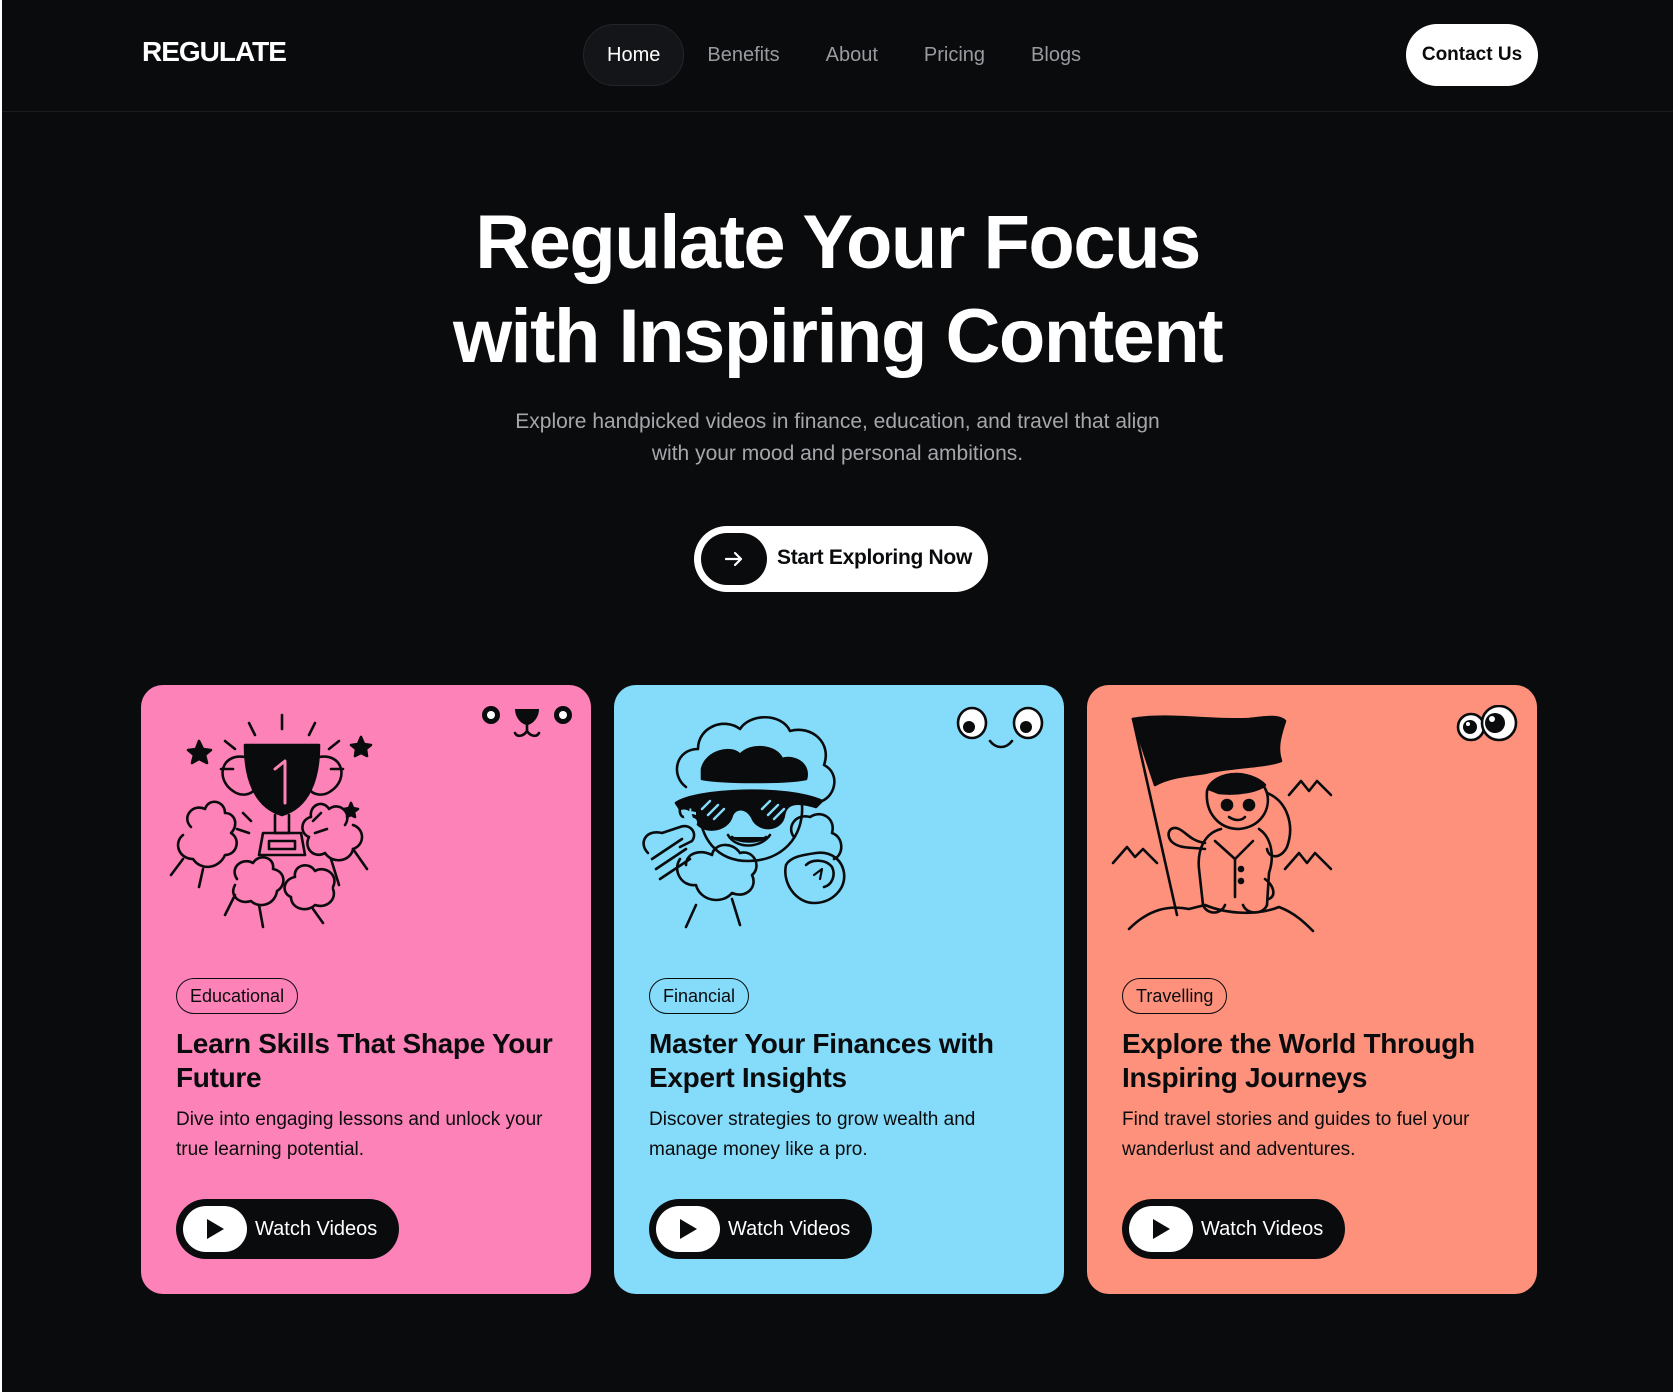 The image size is (1675, 1394). Describe the element at coordinates (1487, 723) in the screenshot. I see `googly-eyes-icon` at that location.